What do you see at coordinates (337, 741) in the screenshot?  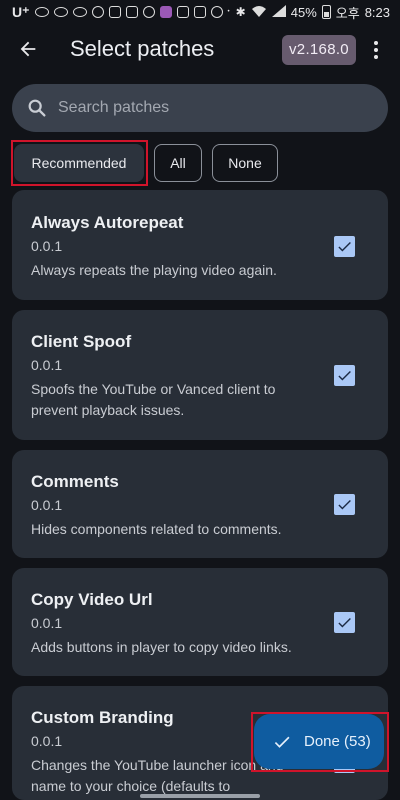 I see `done-button-label: Done (53)` at bounding box center [337, 741].